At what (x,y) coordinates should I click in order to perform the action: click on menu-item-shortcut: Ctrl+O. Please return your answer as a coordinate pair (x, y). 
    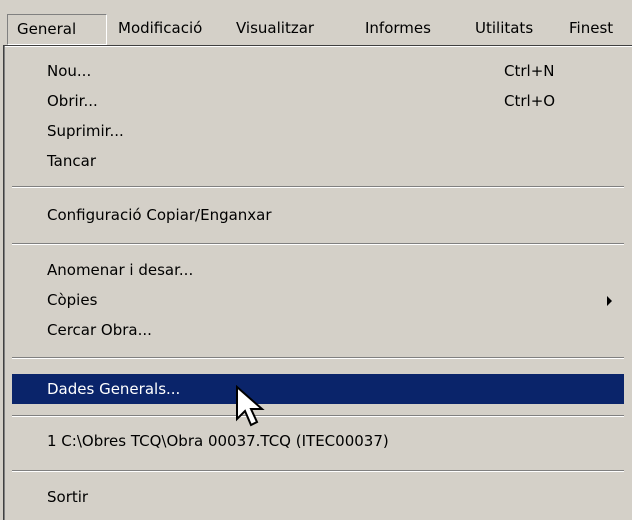
    Looking at the image, I should click on (530, 101).